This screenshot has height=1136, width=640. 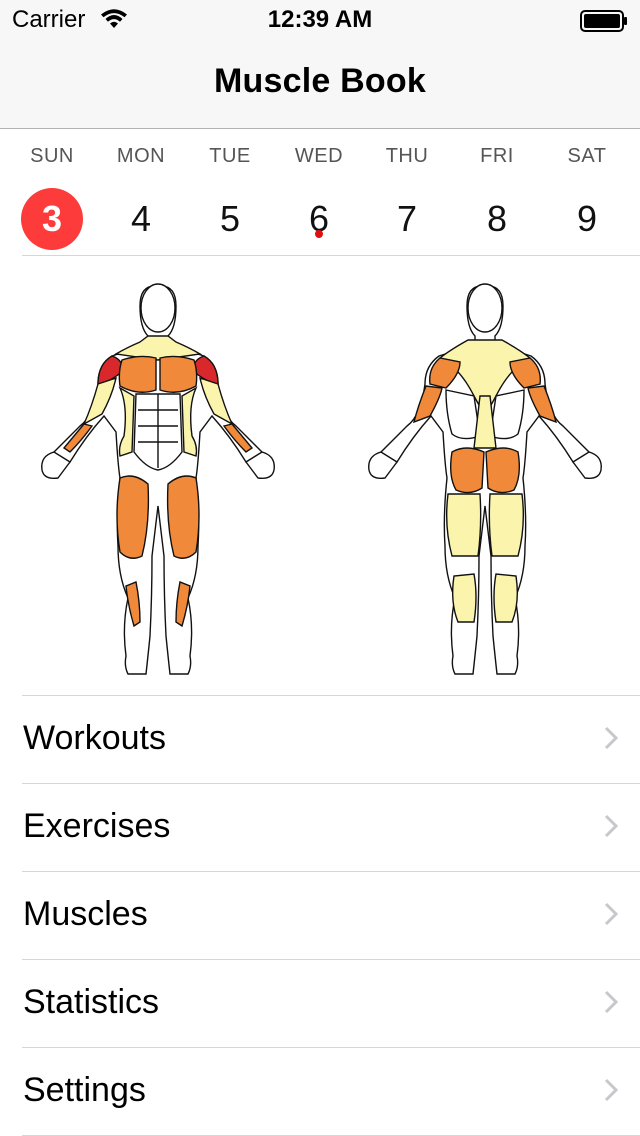 I want to click on day-name: MON, so click(x=141, y=156).